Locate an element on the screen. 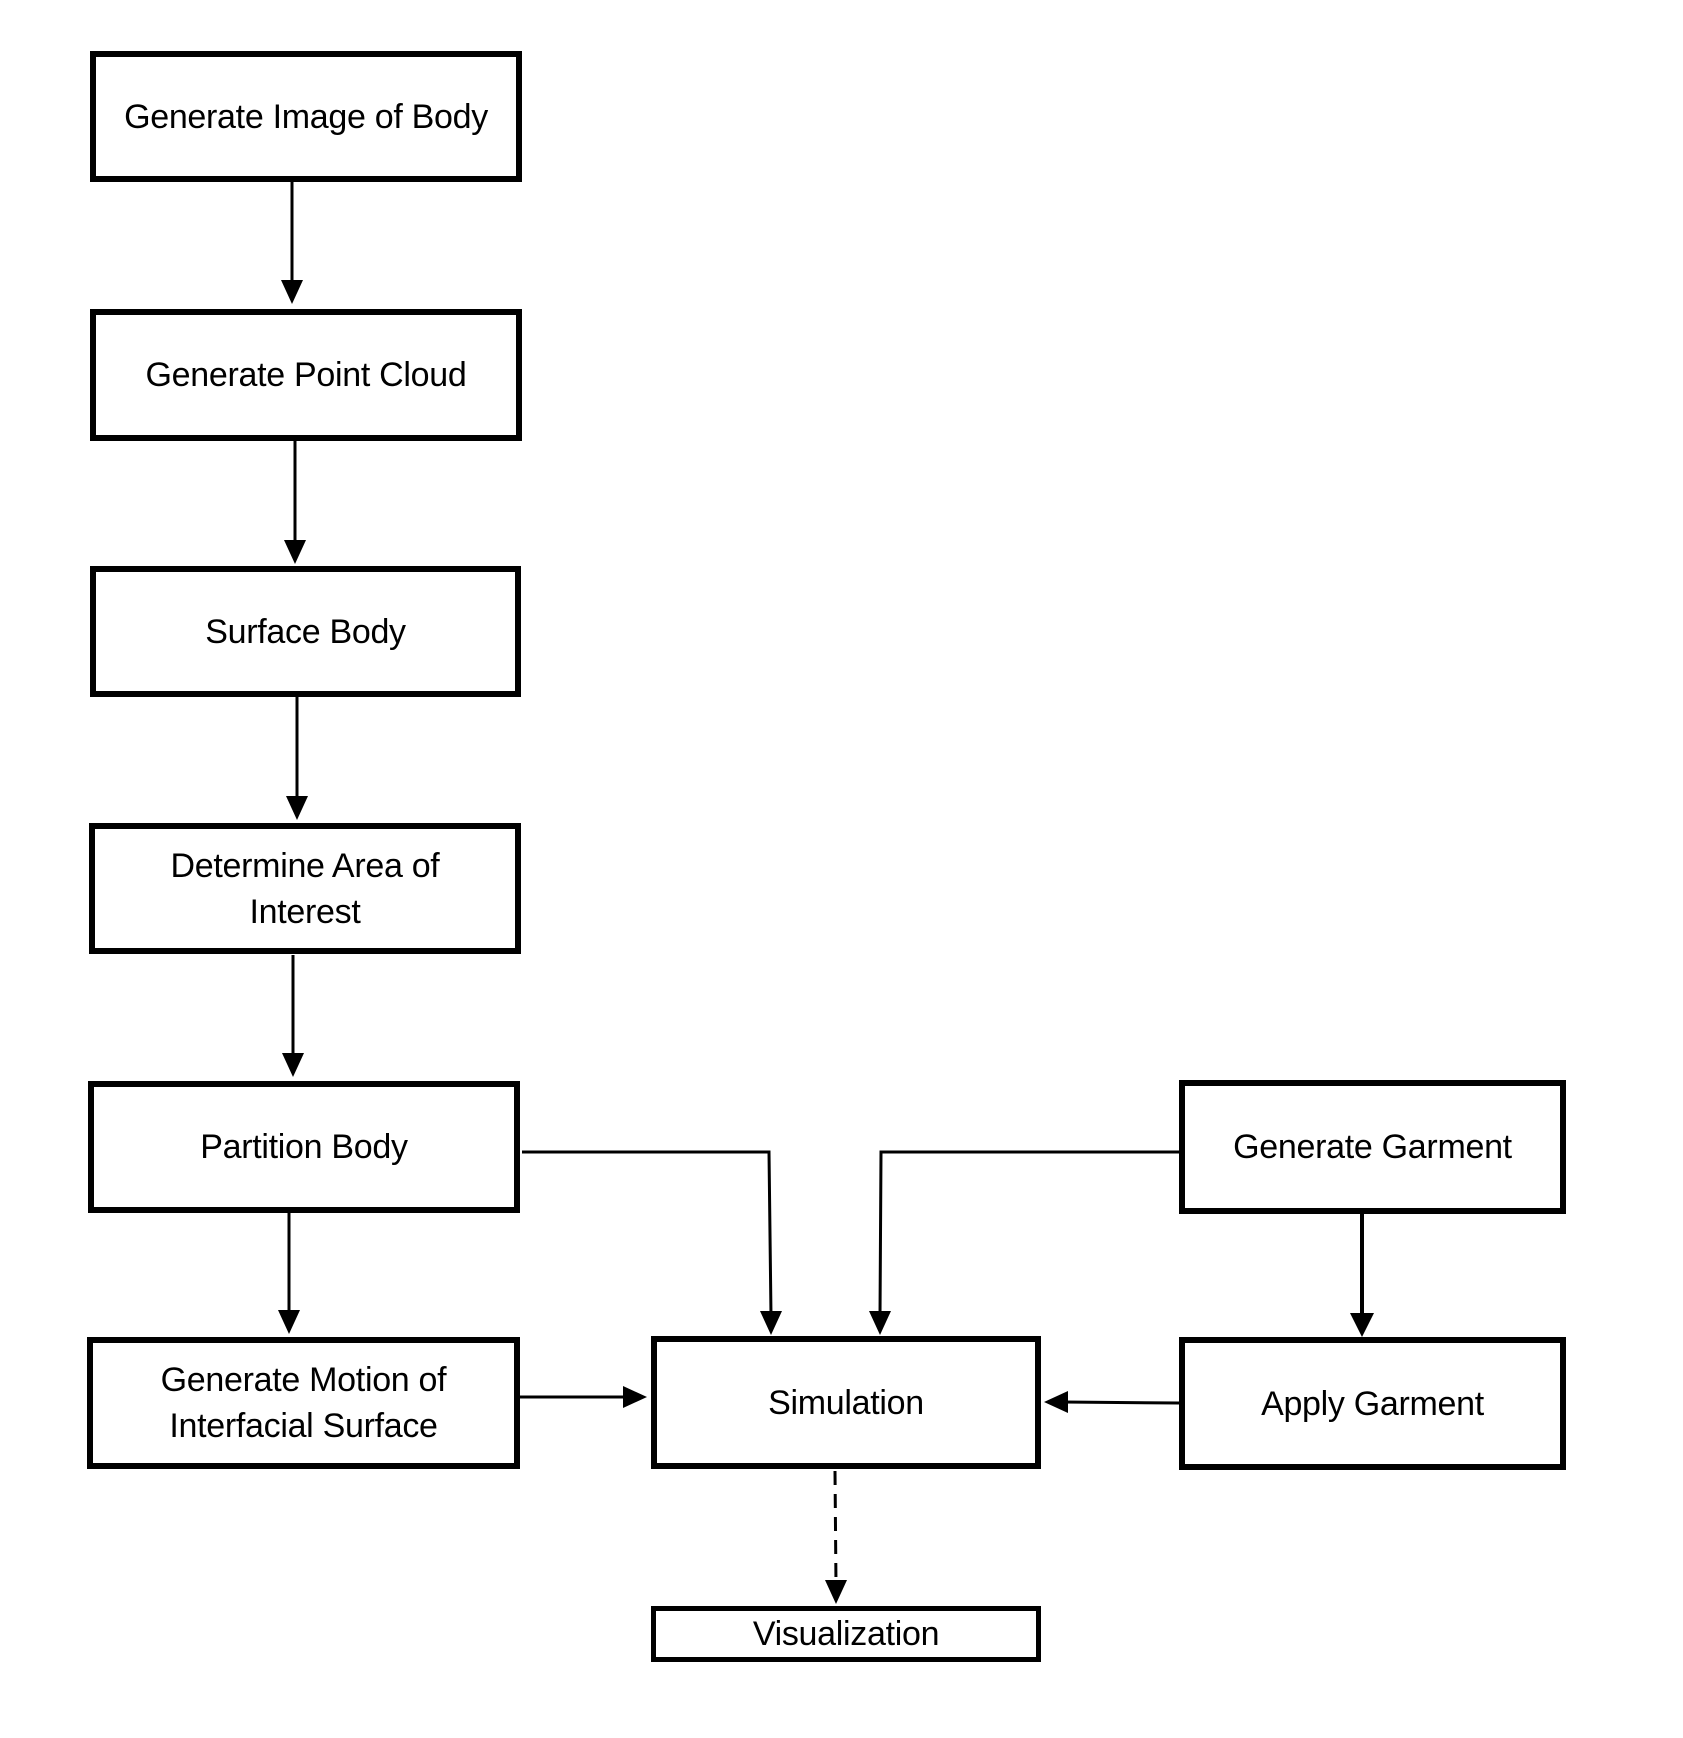 The height and width of the screenshot is (1738, 1683). node-label: Apply Garment is located at coordinates (1372, 1403).